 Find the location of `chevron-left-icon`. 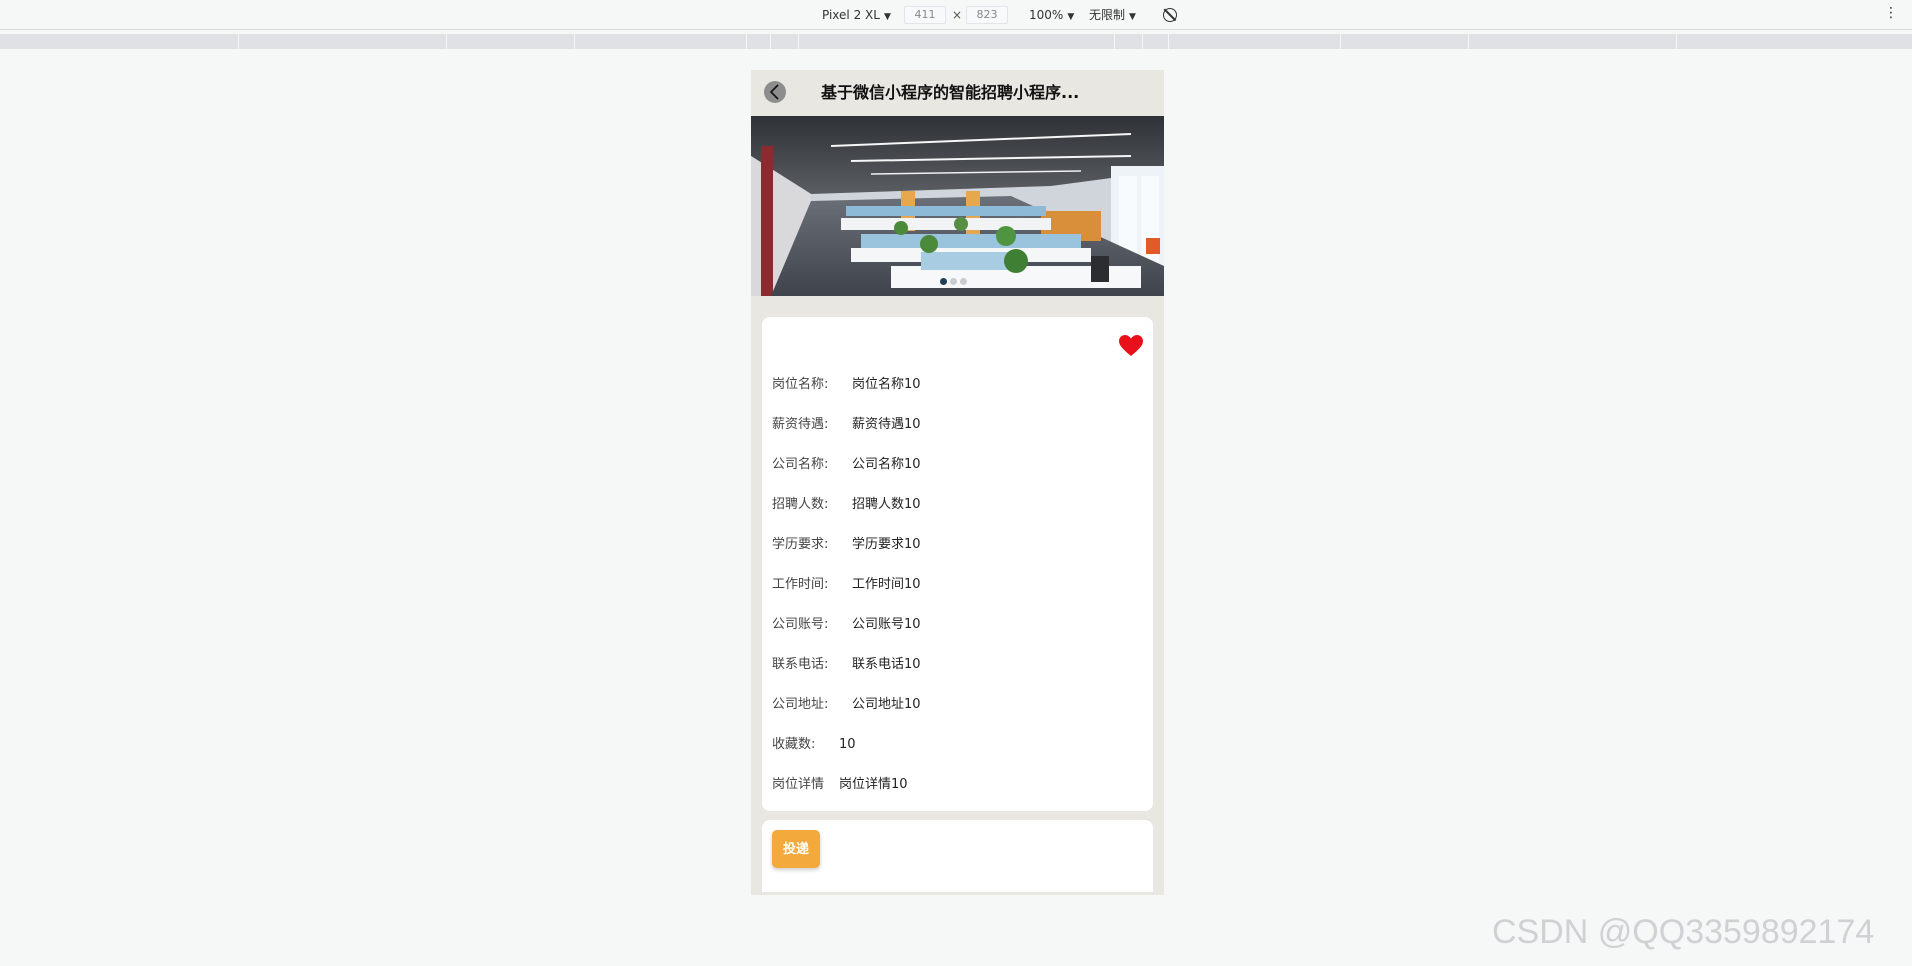

chevron-left-icon is located at coordinates (774, 92).